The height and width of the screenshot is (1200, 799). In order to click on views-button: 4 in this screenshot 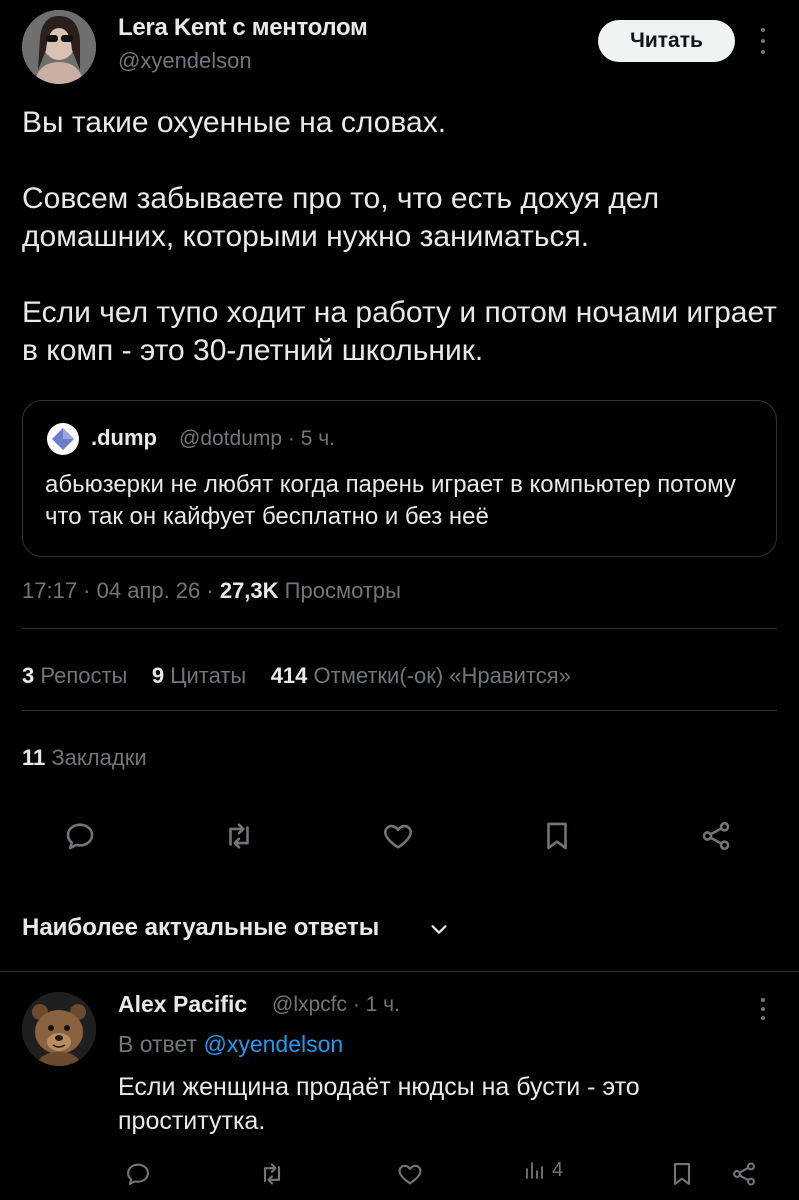, I will do `click(542, 1170)`.